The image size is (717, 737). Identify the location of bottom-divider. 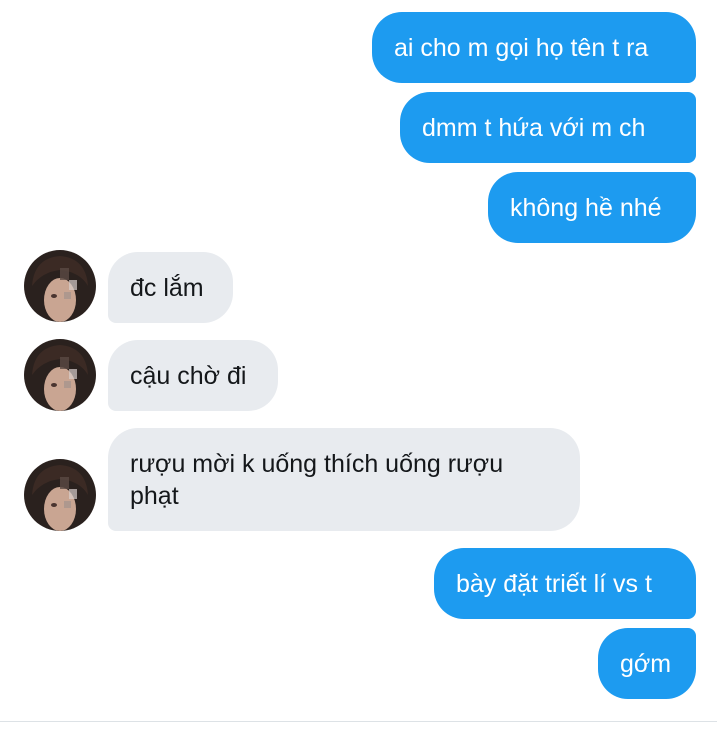
(358, 721).